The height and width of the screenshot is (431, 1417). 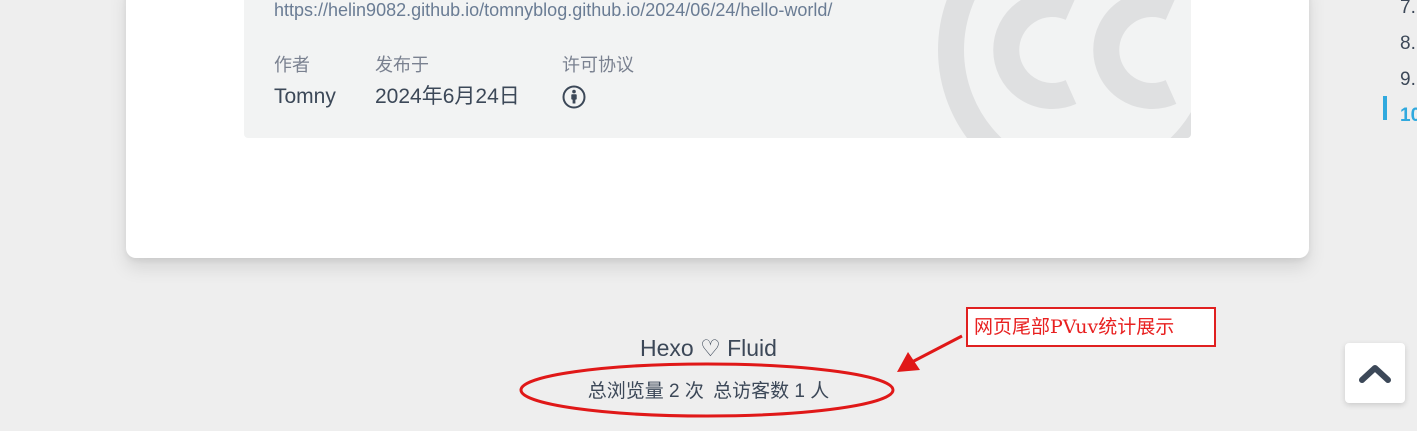 I want to click on annotation-ellipse, so click(x=707, y=390).